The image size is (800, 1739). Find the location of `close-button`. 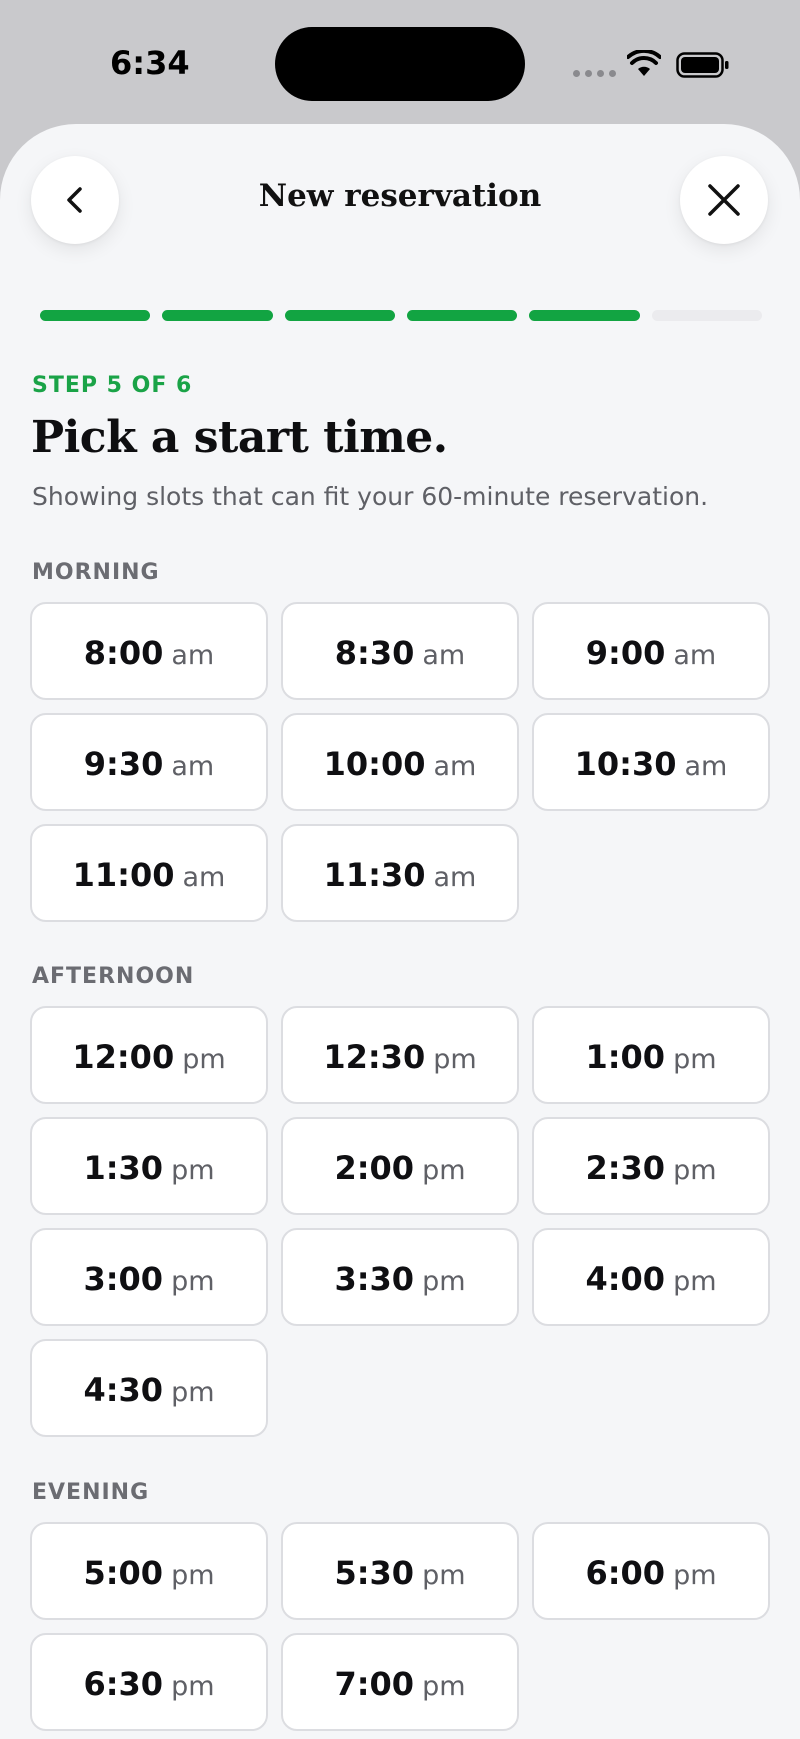

close-button is located at coordinates (724, 200).